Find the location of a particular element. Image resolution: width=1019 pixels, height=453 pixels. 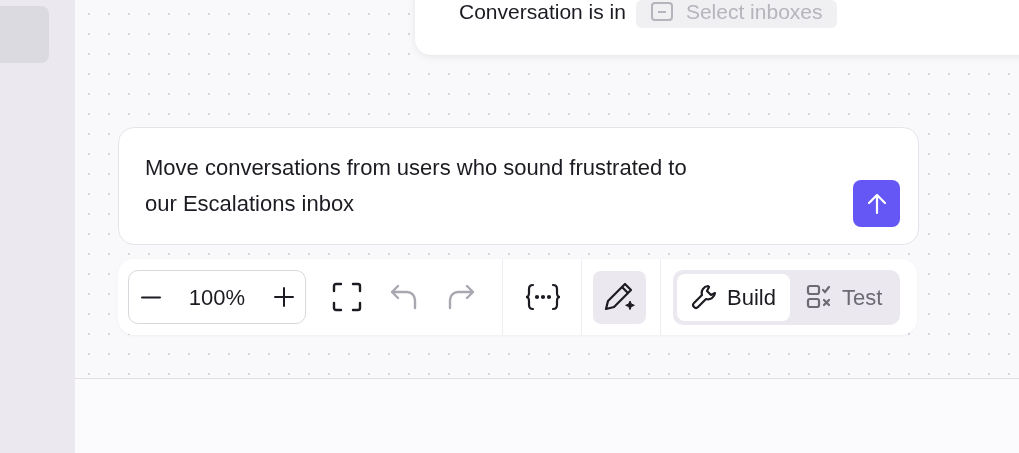

mode-tab: Build is located at coordinates (733, 297).